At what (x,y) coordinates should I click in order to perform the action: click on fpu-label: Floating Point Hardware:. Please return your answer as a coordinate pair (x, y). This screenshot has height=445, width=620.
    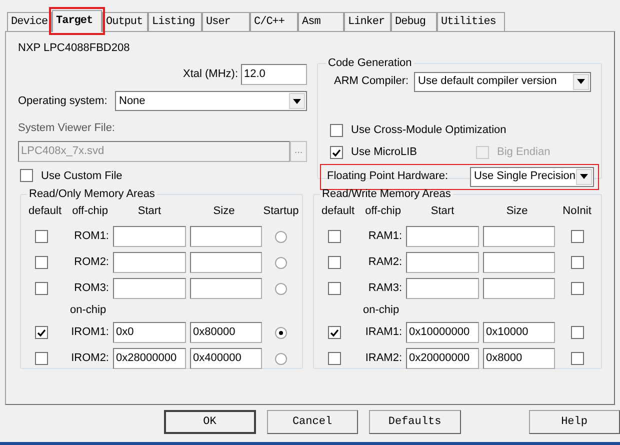
    Looking at the image, I should click on (387, 176).